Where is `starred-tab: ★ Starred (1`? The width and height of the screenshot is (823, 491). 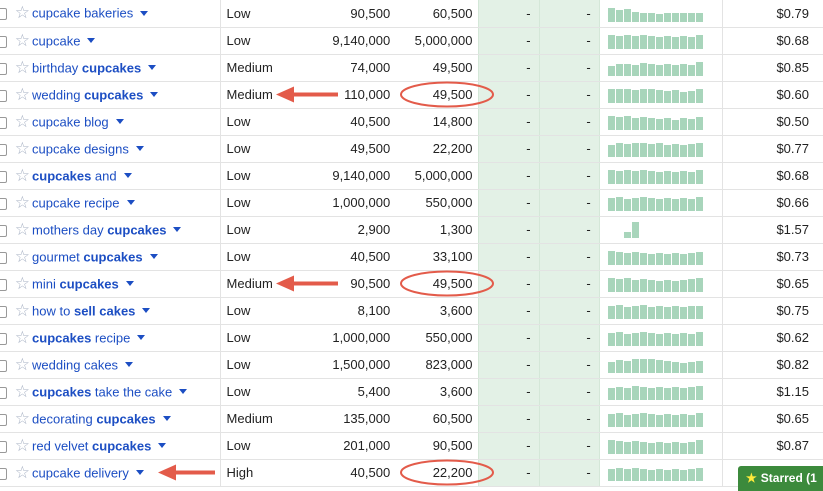
starred-tab: ★ Starred (1 is located at coordinates (780, 478).